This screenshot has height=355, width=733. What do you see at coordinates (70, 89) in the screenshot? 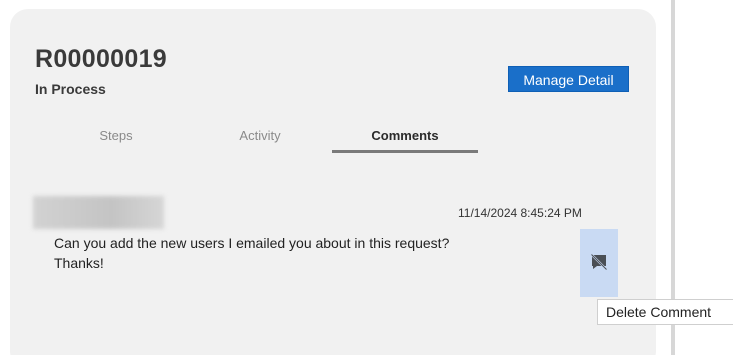
I see `record-status: In Process` at bounding box center [70, 89].